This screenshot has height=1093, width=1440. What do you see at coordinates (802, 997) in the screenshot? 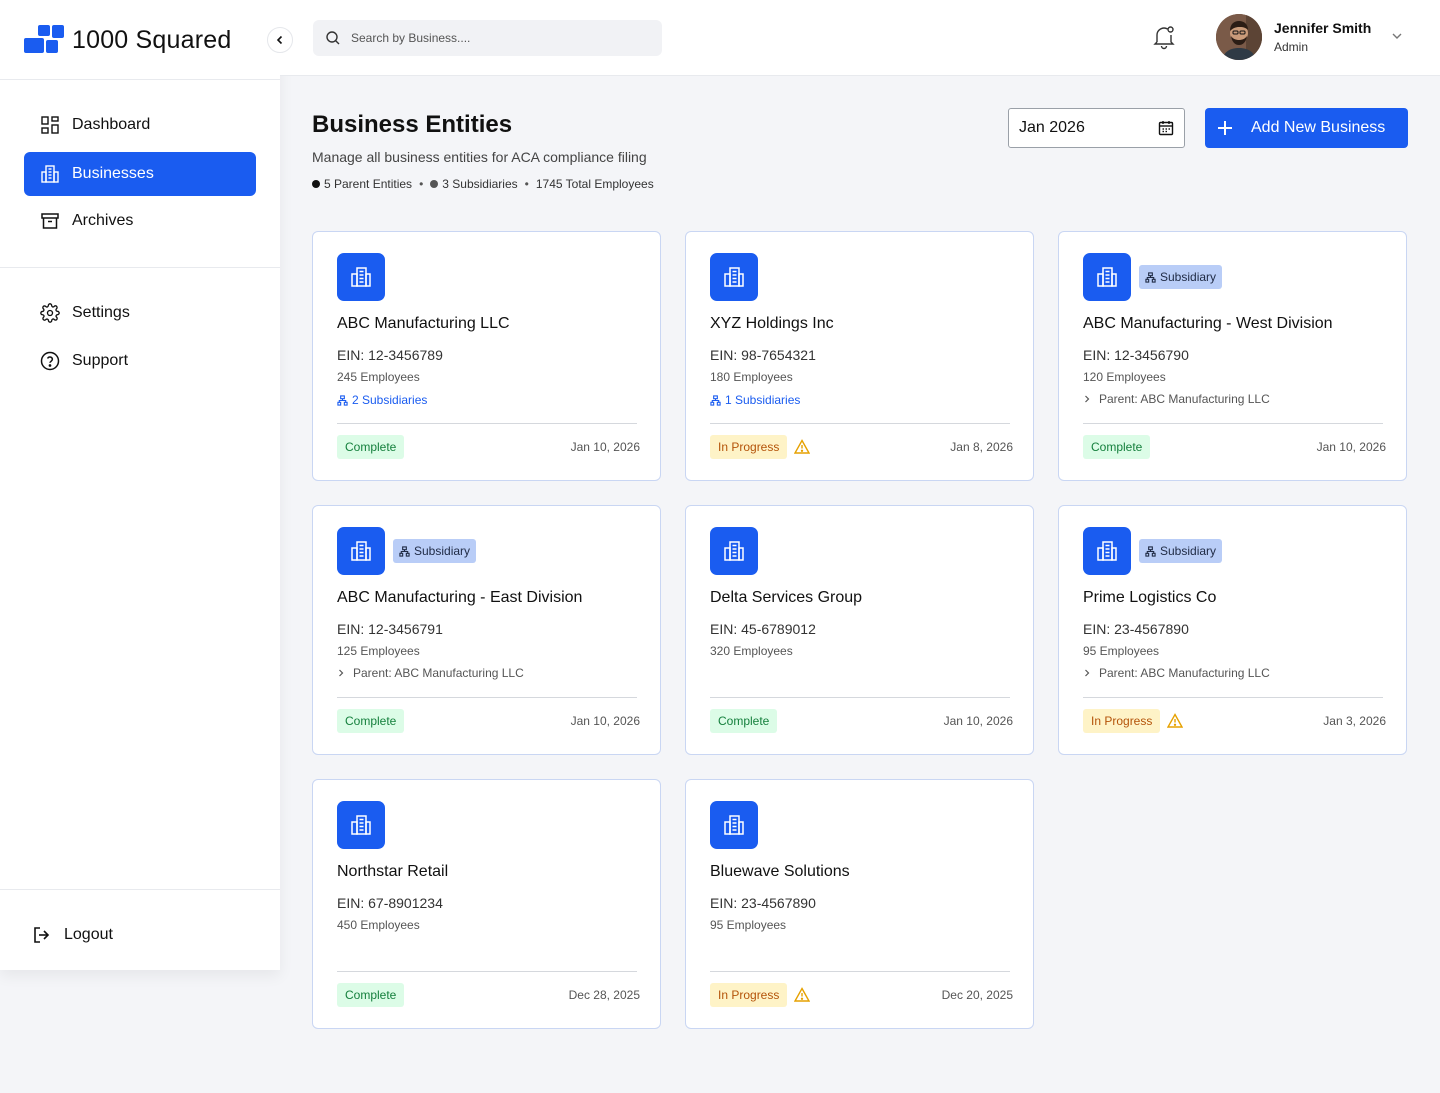
I see `warning-icon` at bounding box center [802, 997].